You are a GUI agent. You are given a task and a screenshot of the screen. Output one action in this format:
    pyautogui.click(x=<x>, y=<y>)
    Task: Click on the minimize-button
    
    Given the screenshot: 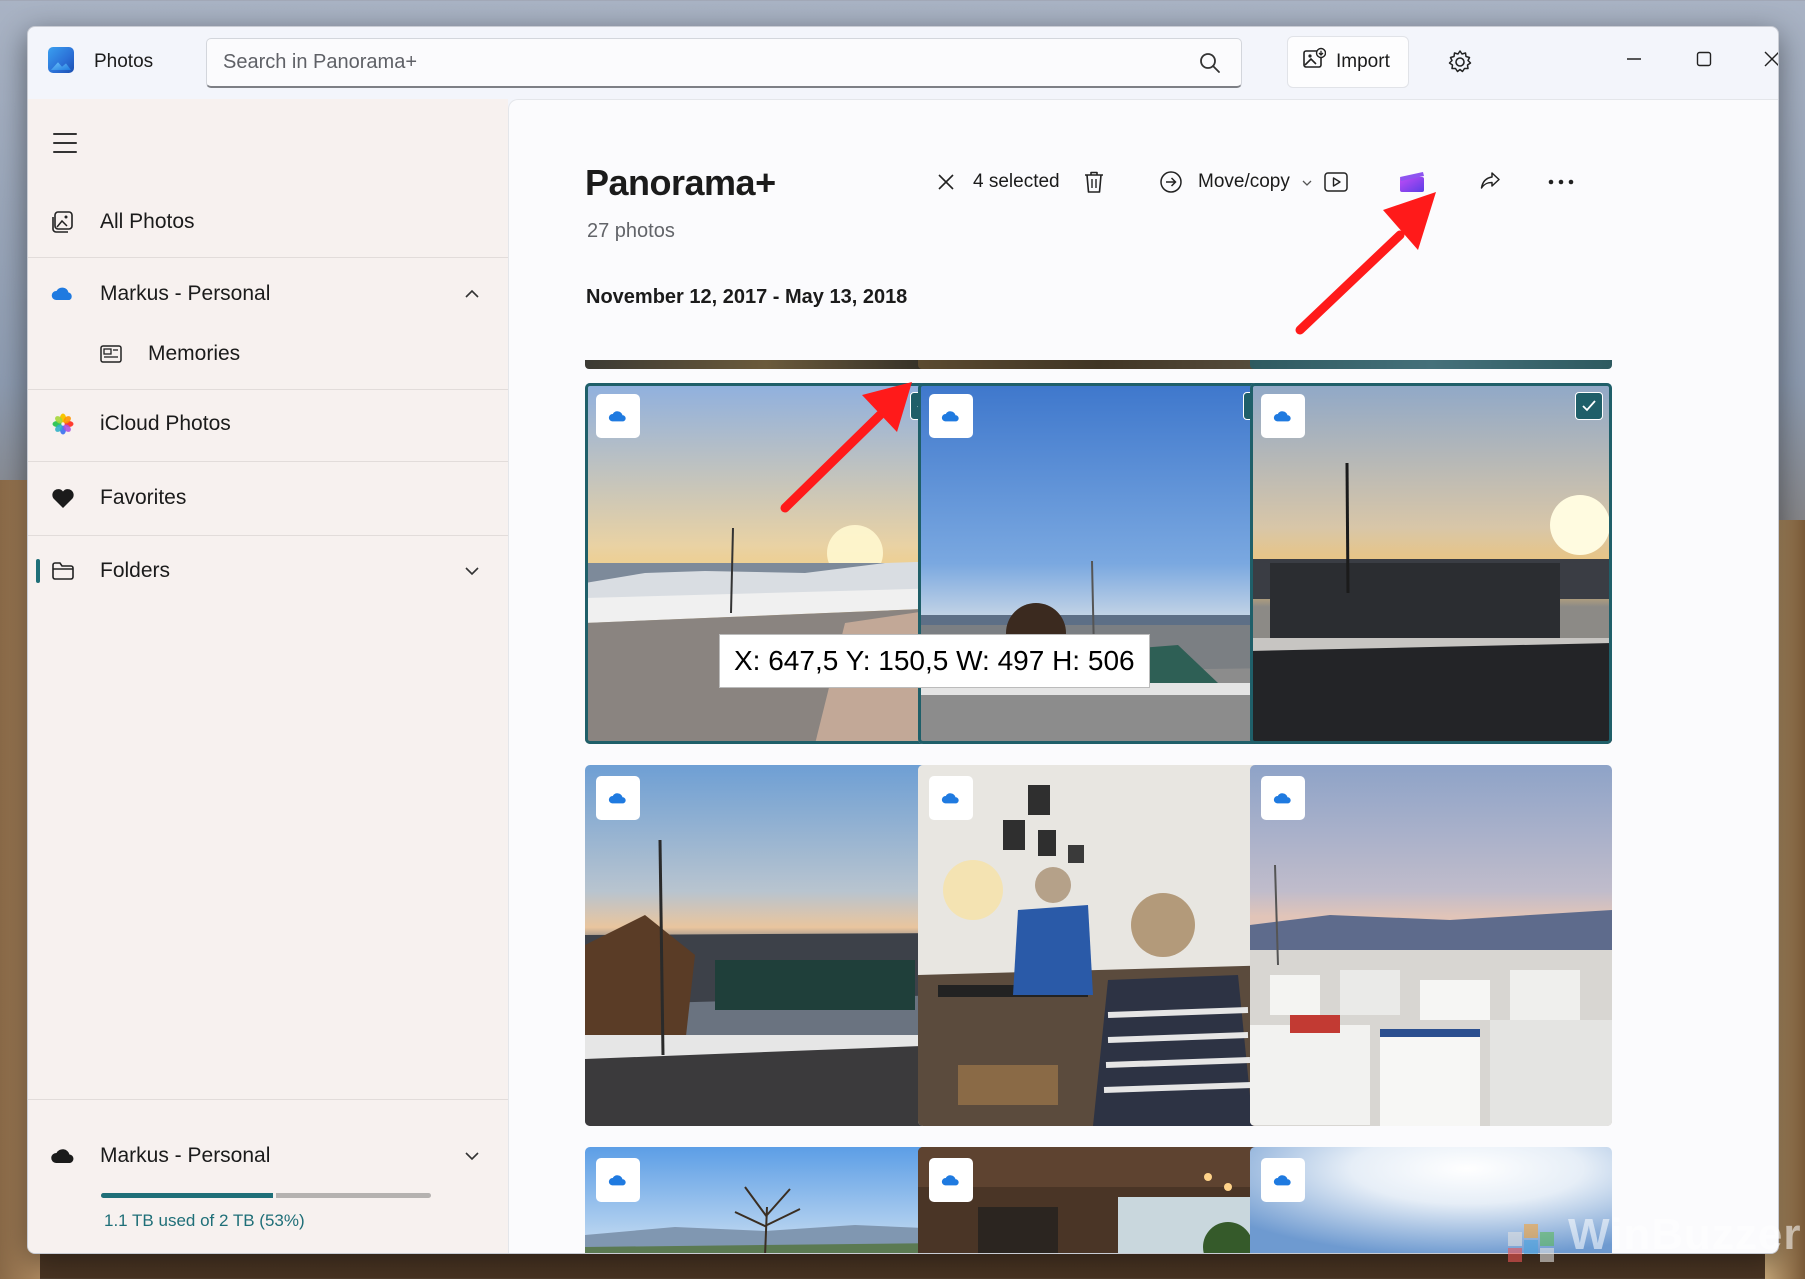 What is the action you would take?
    pyautogui.click(x=1634, y=59)
    